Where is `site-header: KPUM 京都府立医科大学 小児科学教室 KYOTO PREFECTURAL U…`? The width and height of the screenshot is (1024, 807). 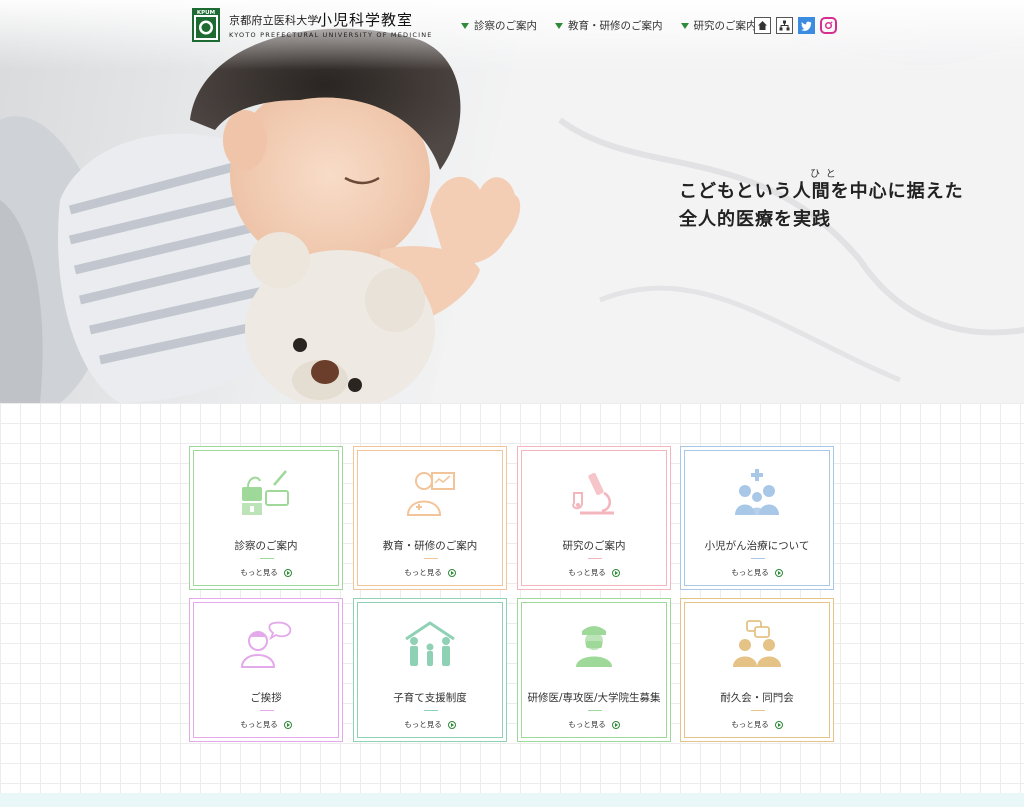 site-header: KPUM 京都府立医科大学 小児科学教室 KYOTO PREFECTURAL U… is located at coordinates (512, 26).